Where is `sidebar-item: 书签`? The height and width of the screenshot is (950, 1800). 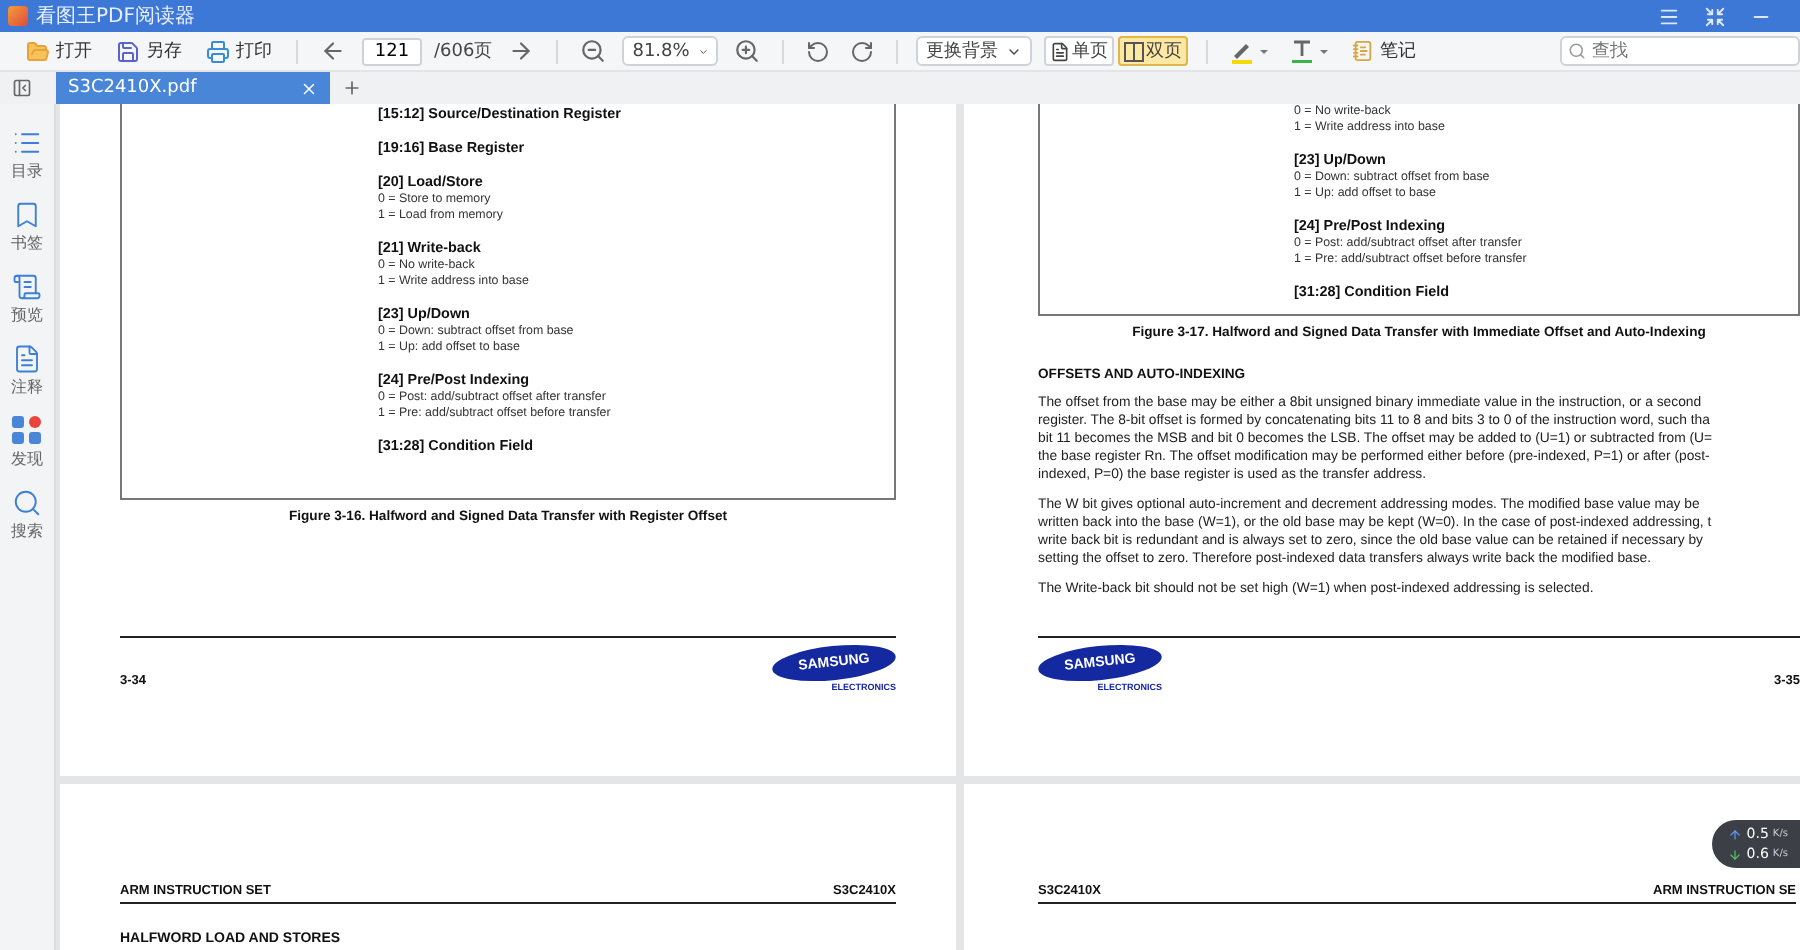 sidebar-item: 书签 is located at coordinates (27, 227).